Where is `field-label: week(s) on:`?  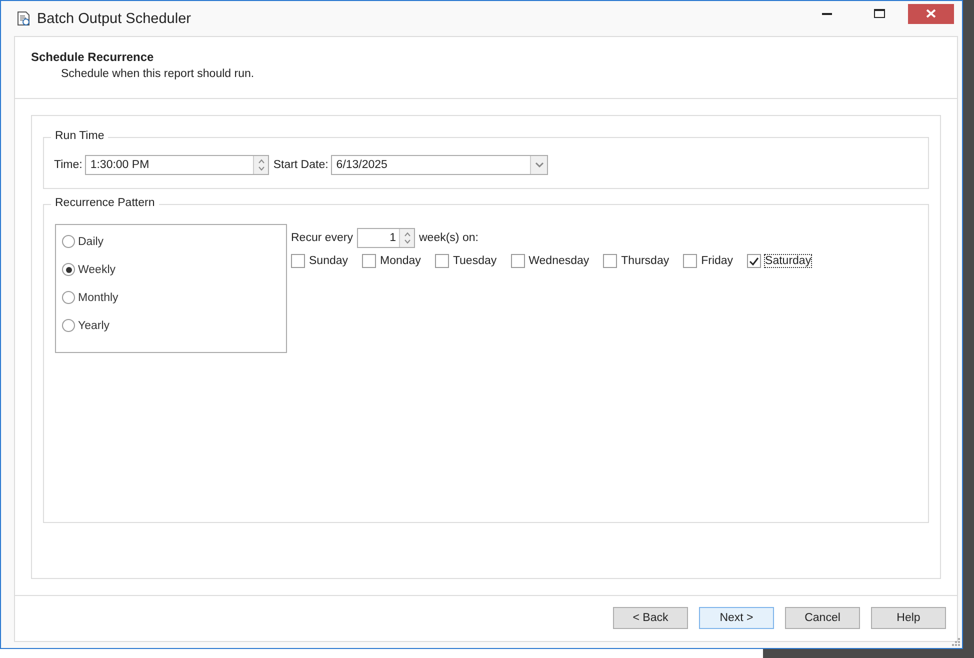
field-label: week(s) on: is located at coordinates (448, 238).